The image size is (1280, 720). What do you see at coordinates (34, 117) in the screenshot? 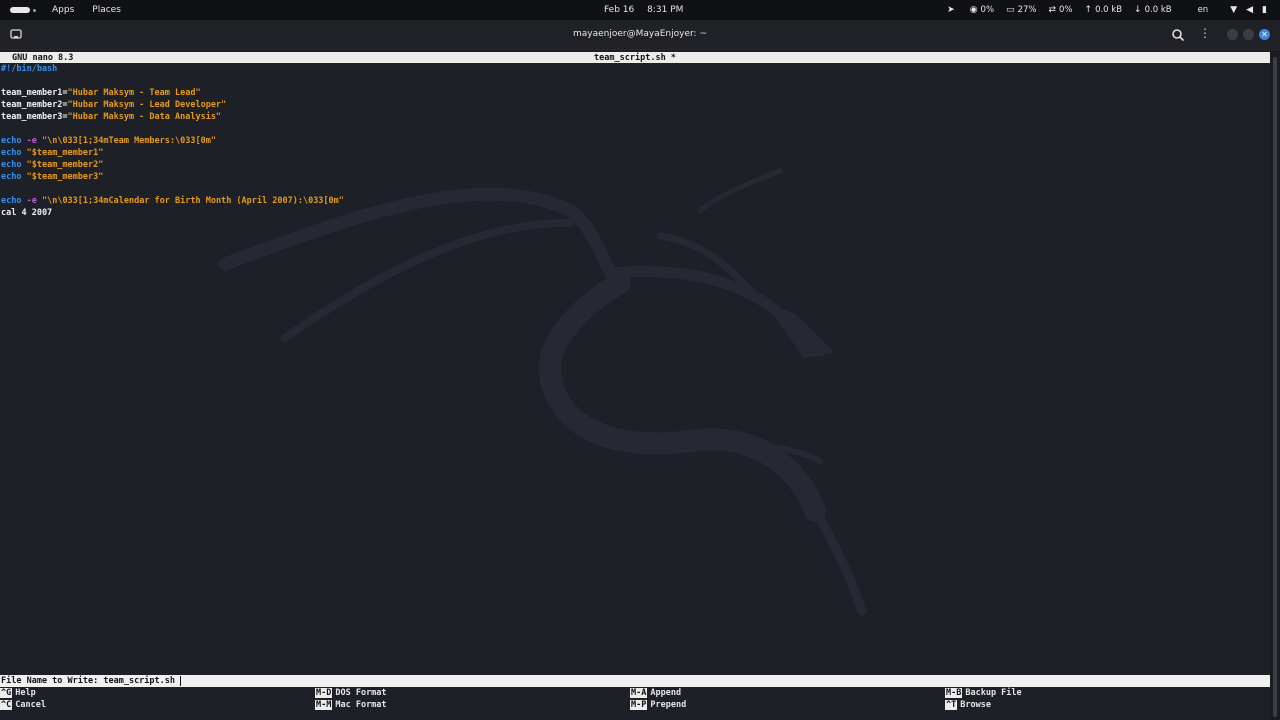
I see `code-token: team_member3=` at bounding box center [34, 117].